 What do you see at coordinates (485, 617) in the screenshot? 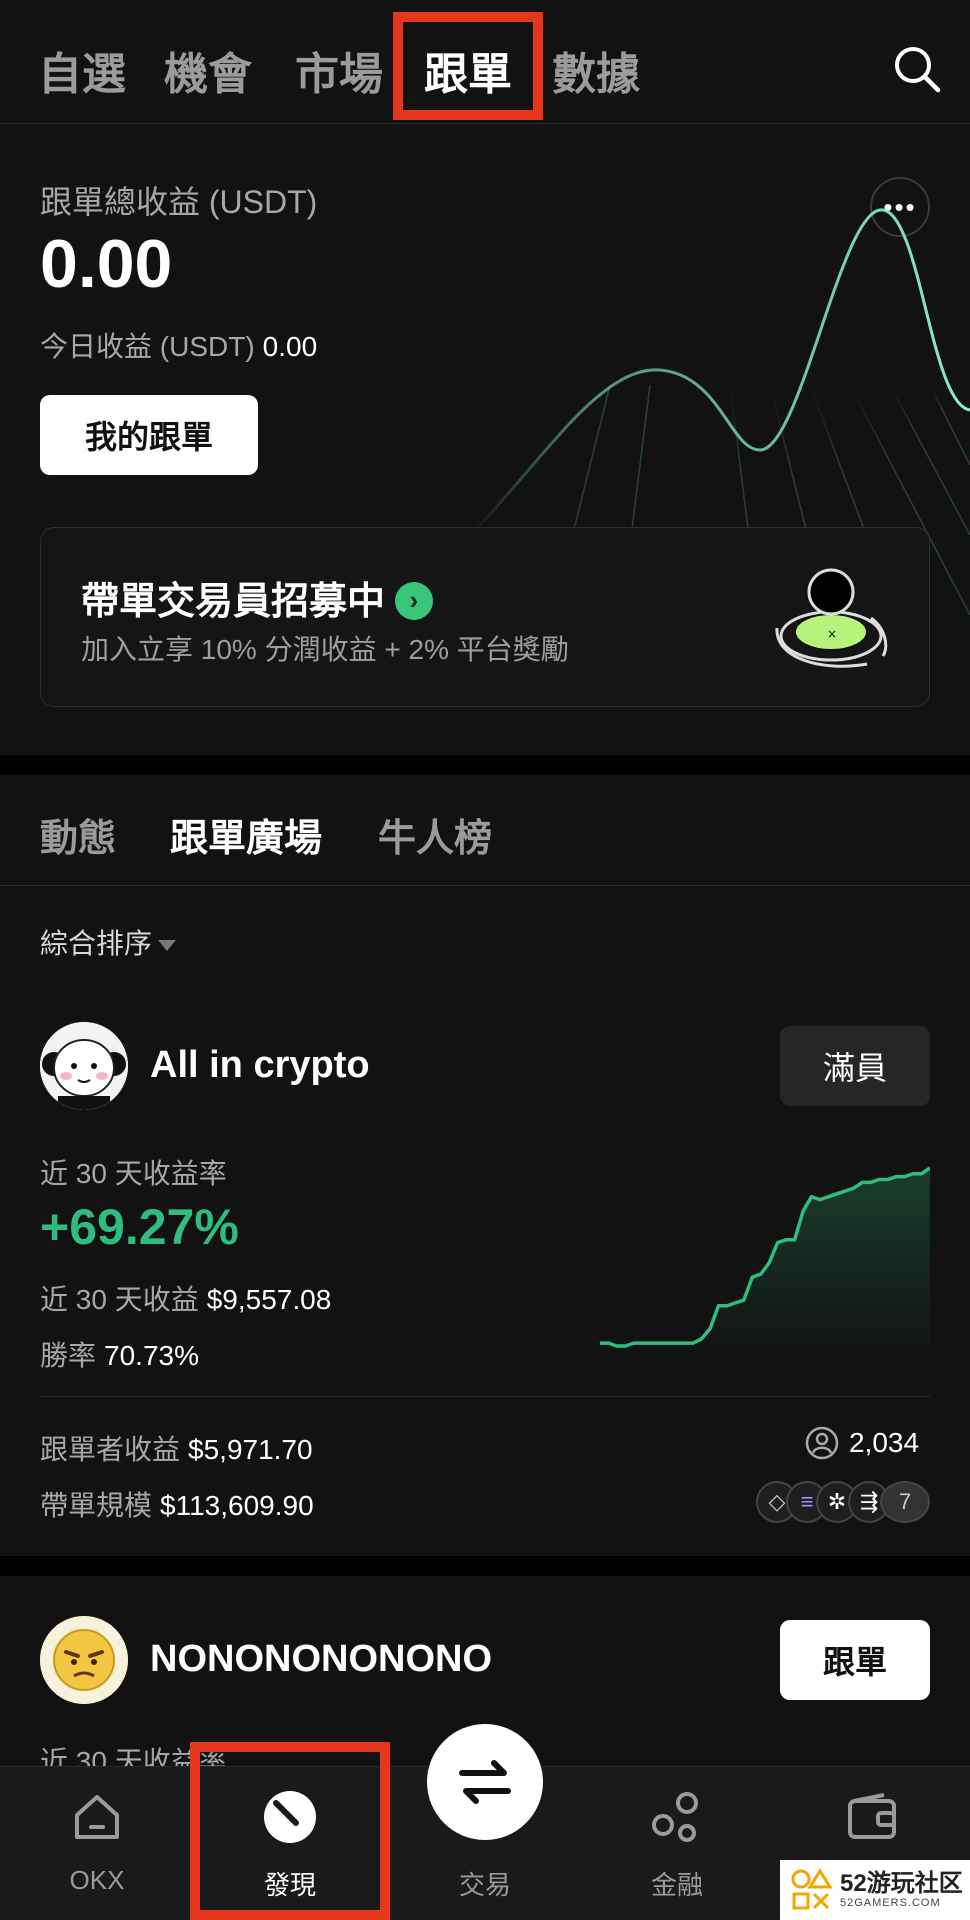
I see `trader-recruit-banner: 帶單交易員招募中 › 加入立享 10% 分潤收益 + 2% 平台獎勵 ×` at bounding box center [485, 617].